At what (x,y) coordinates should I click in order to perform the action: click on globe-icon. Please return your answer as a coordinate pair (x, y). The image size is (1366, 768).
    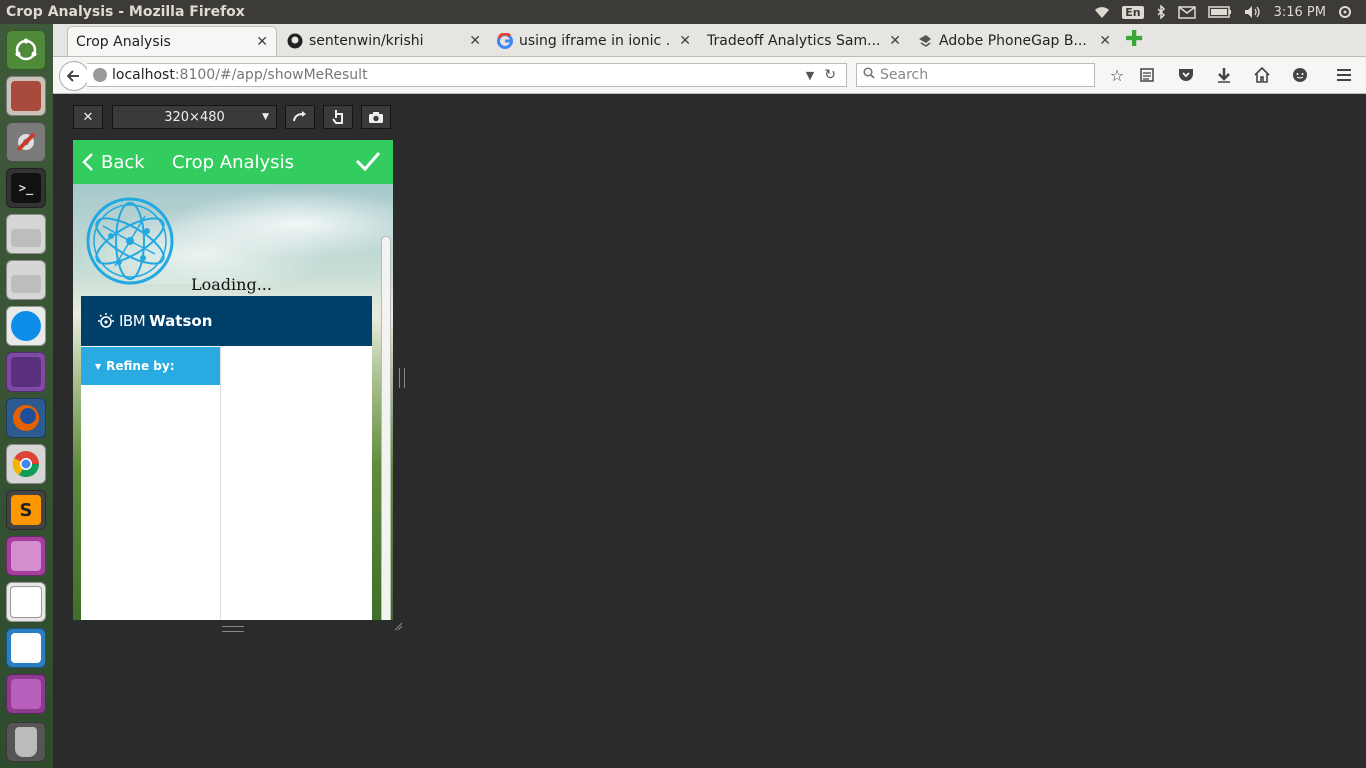
    Looking at the image, I should click on (100, 75).